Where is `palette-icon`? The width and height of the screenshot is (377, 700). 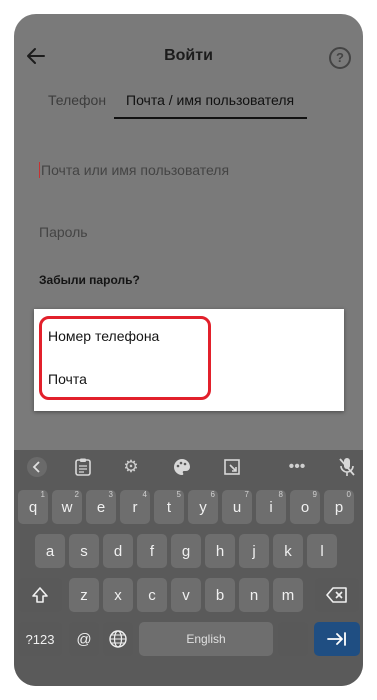
palette-icon is located at coordinates (182, 467).